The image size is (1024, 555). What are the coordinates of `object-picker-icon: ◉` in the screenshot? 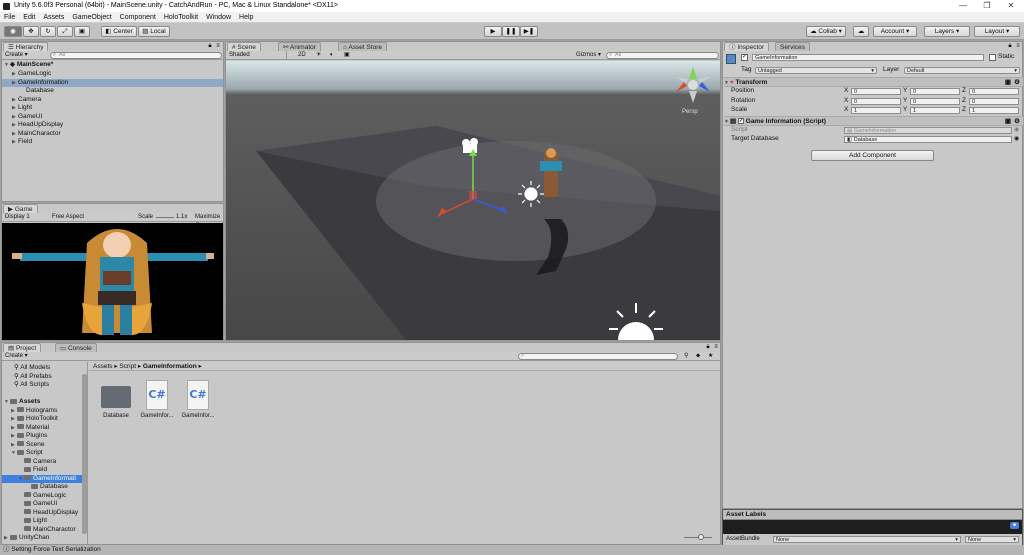 It's located at (1016, 138).